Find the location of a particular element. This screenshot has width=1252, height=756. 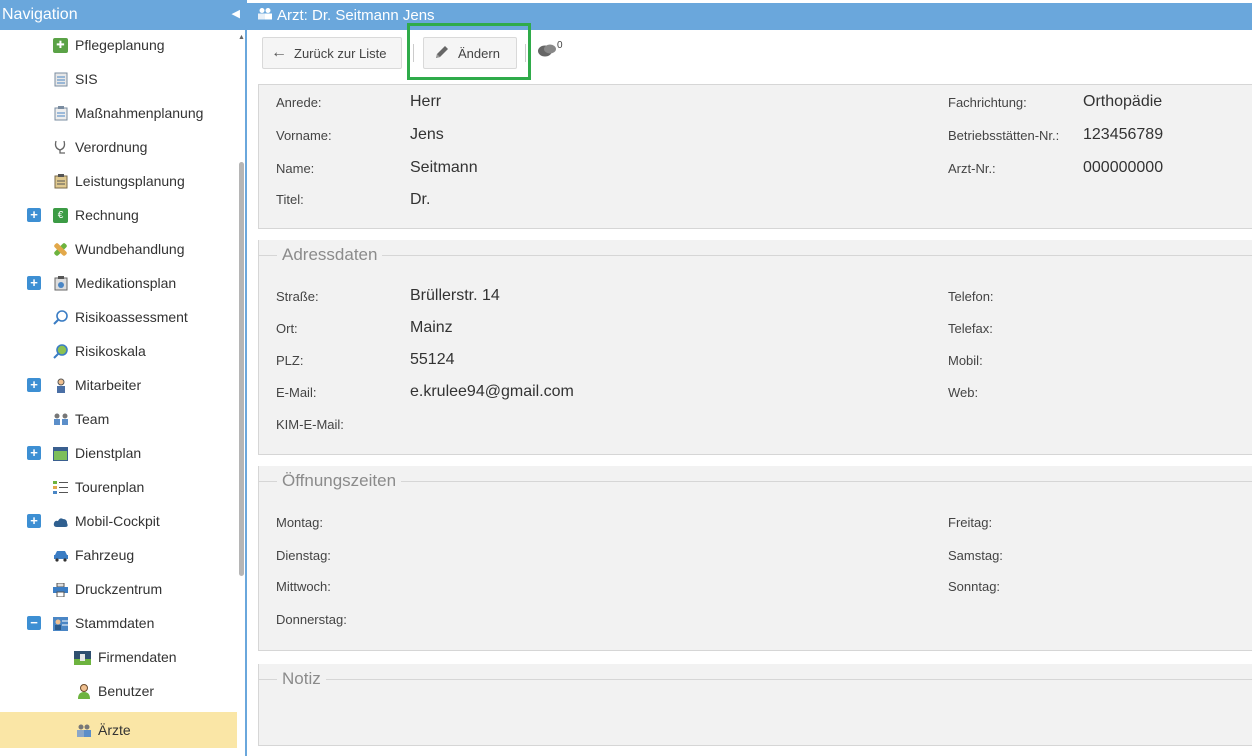

back-to-list-button: ← Zurück zur Liste is located at coordinates (332, 53).